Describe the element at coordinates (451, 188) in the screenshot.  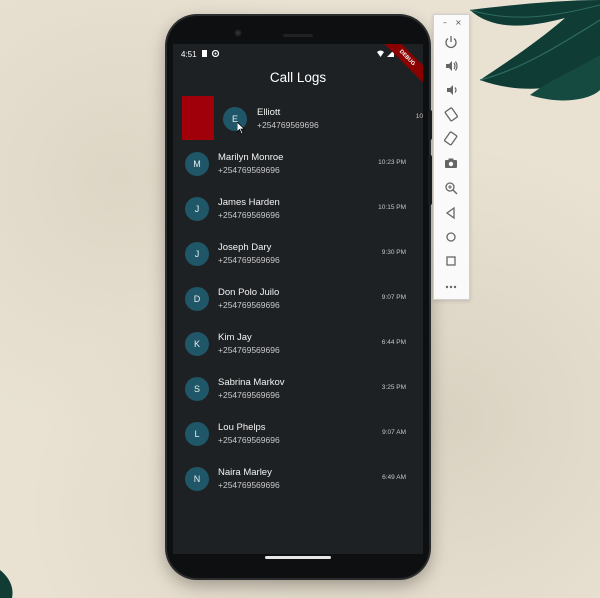
I see `zoom-icon` at that location.